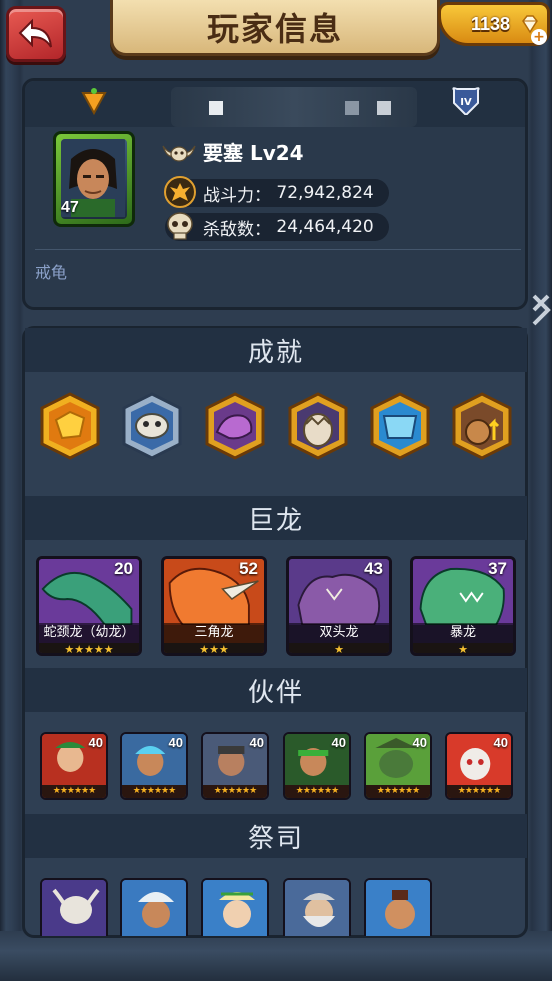 This screenshot has height=981, width=552. I want to click on kills-stat: 杀敌数： 24,464,420, so click(277, 226).